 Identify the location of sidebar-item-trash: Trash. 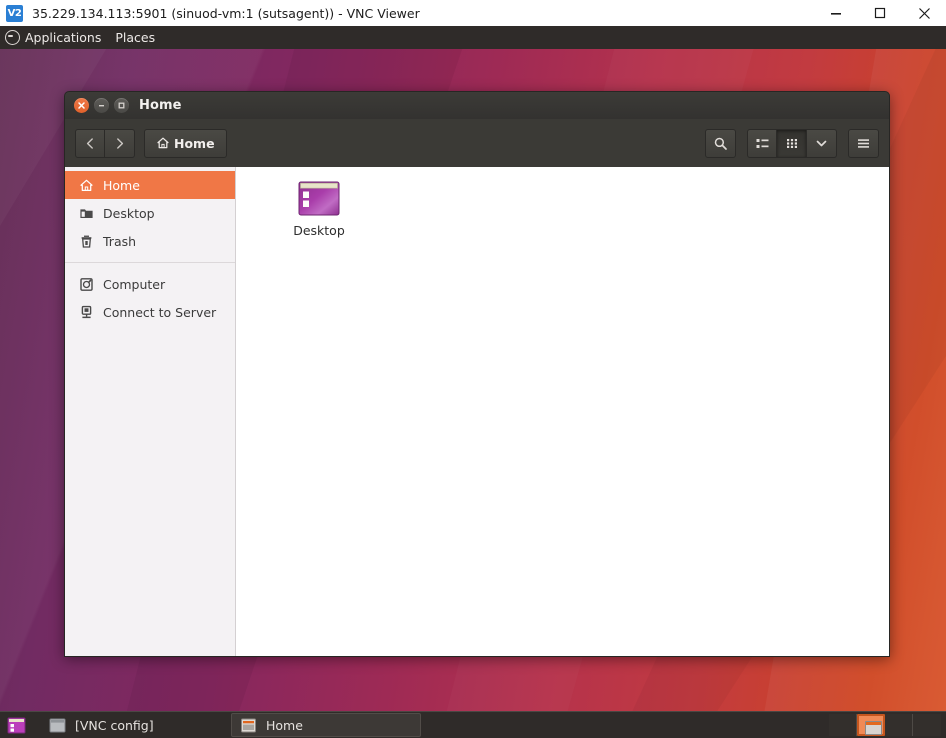
(150, 241).